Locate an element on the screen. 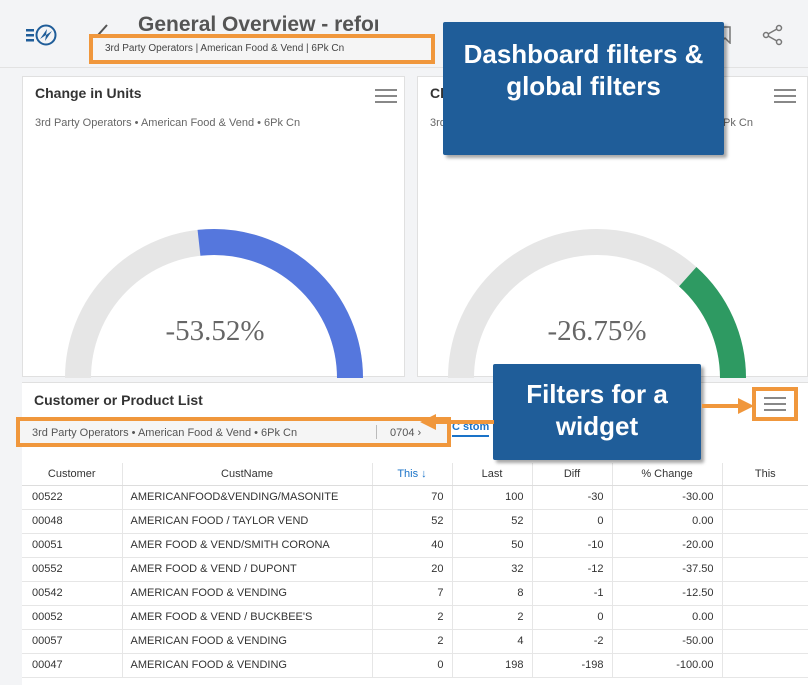 This screenshot has height=685, width=808. table-cell: -1 is located at coordinates (571, 593).